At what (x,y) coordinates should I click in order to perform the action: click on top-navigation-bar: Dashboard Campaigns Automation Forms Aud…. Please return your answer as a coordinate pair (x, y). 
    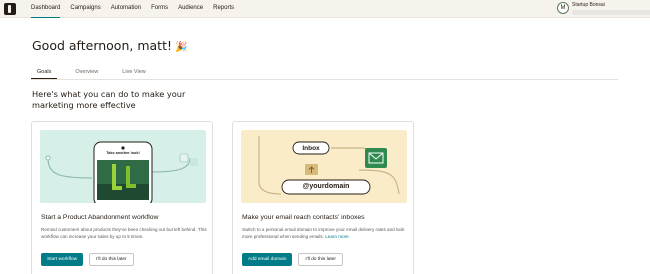
    Looking at the image, I should click on (325, 9).